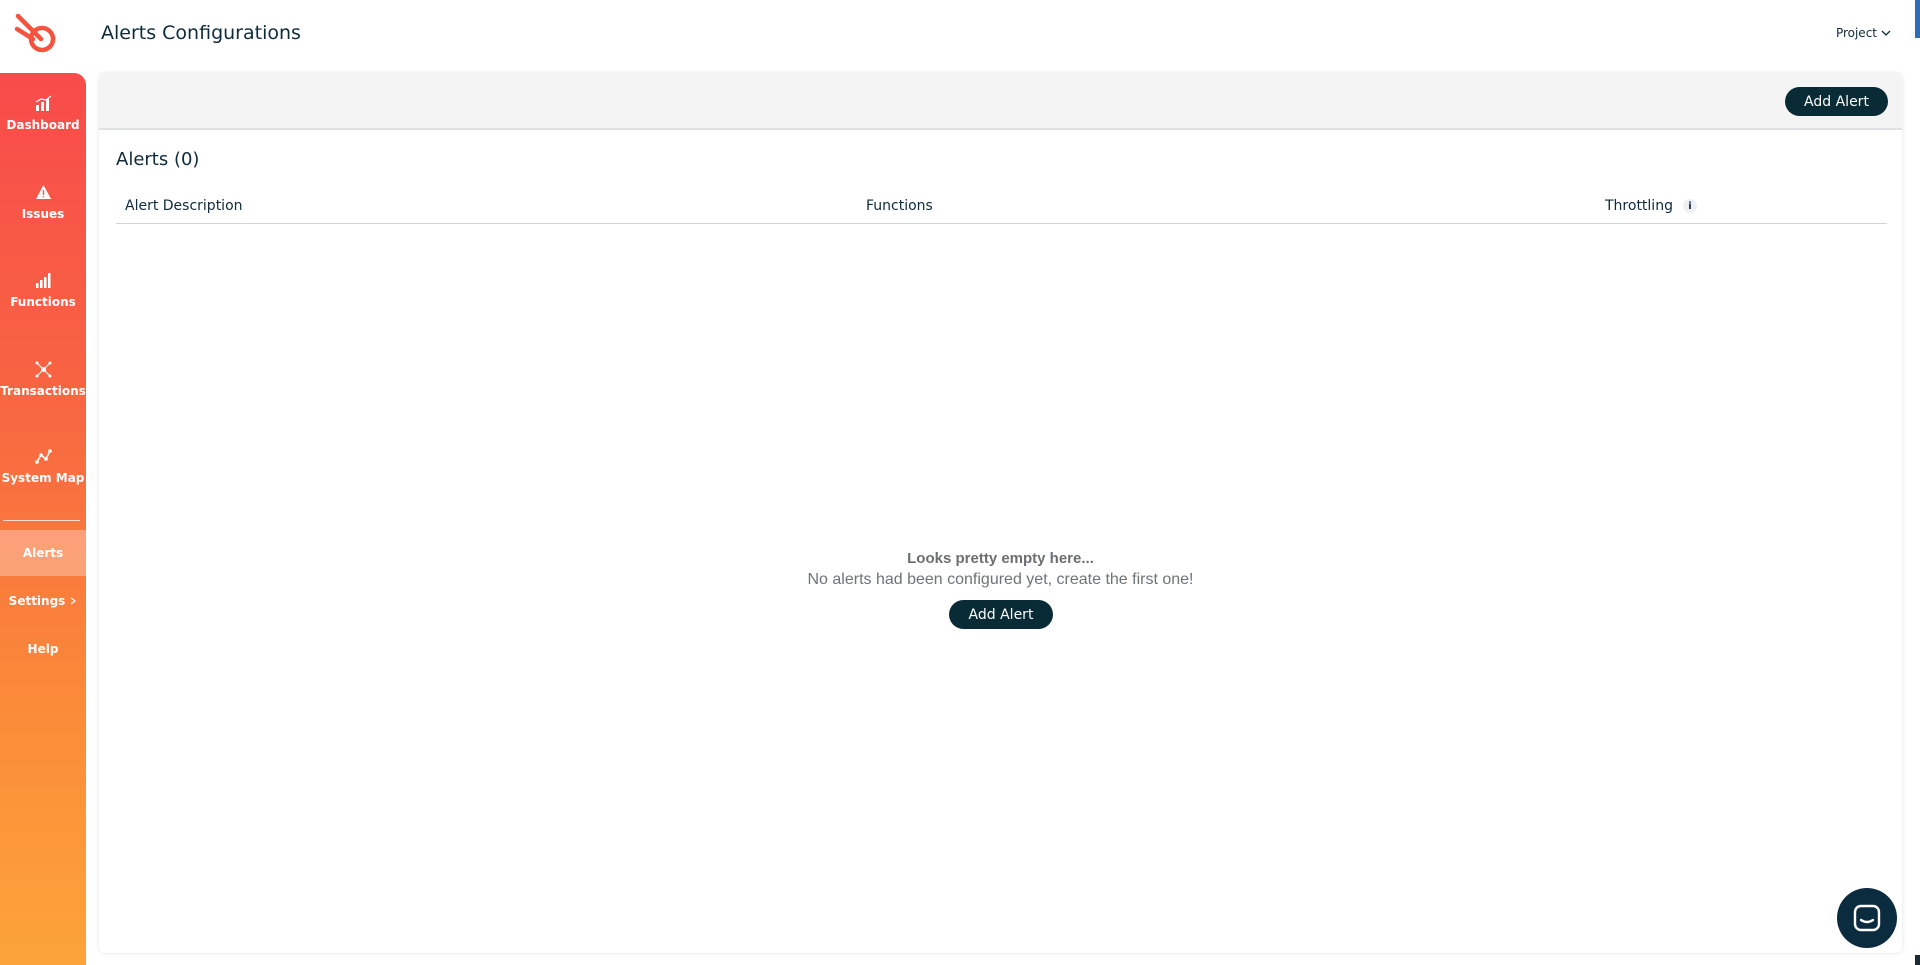 This screenshot has width=1920, height=965. Describe the element at coordinates (43, 290) in the screenshot. I see `sidebar-item-functions: Functions` at that location.